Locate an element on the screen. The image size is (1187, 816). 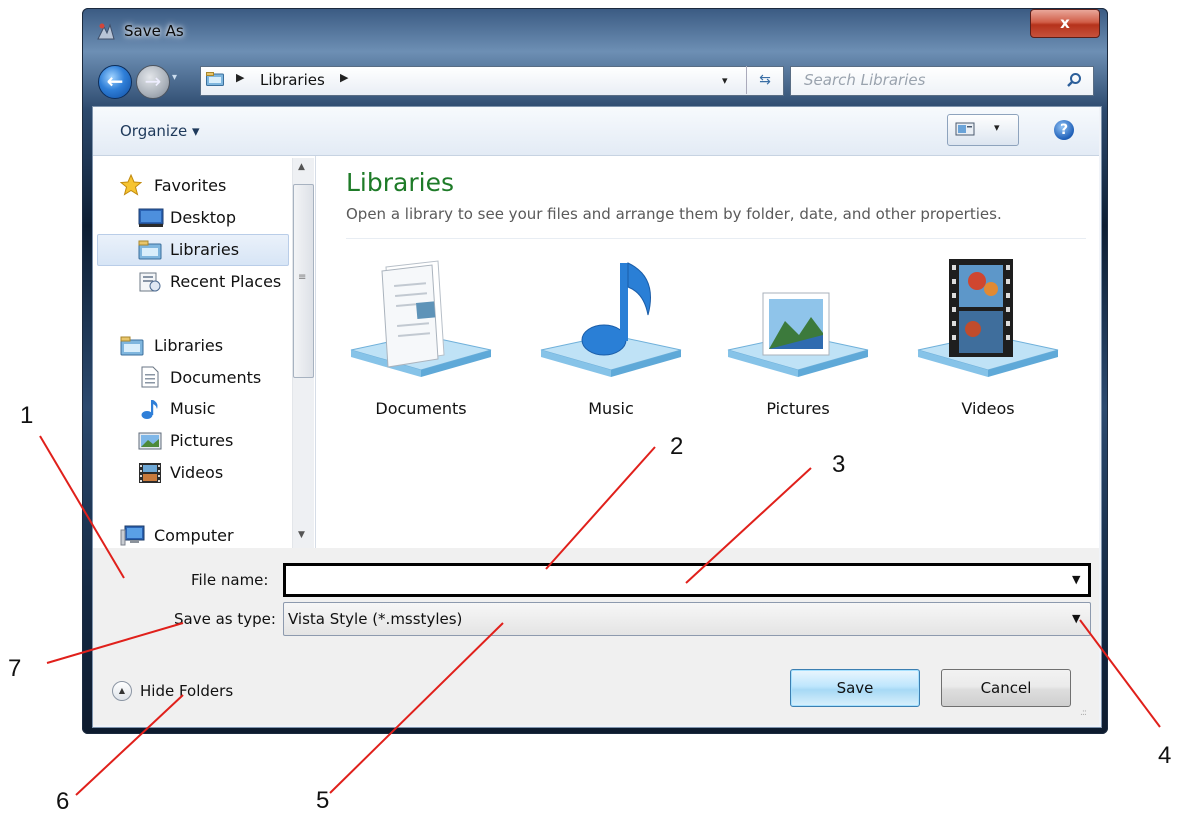
callout-number-6: 6 is located at coordinates (63, 801).